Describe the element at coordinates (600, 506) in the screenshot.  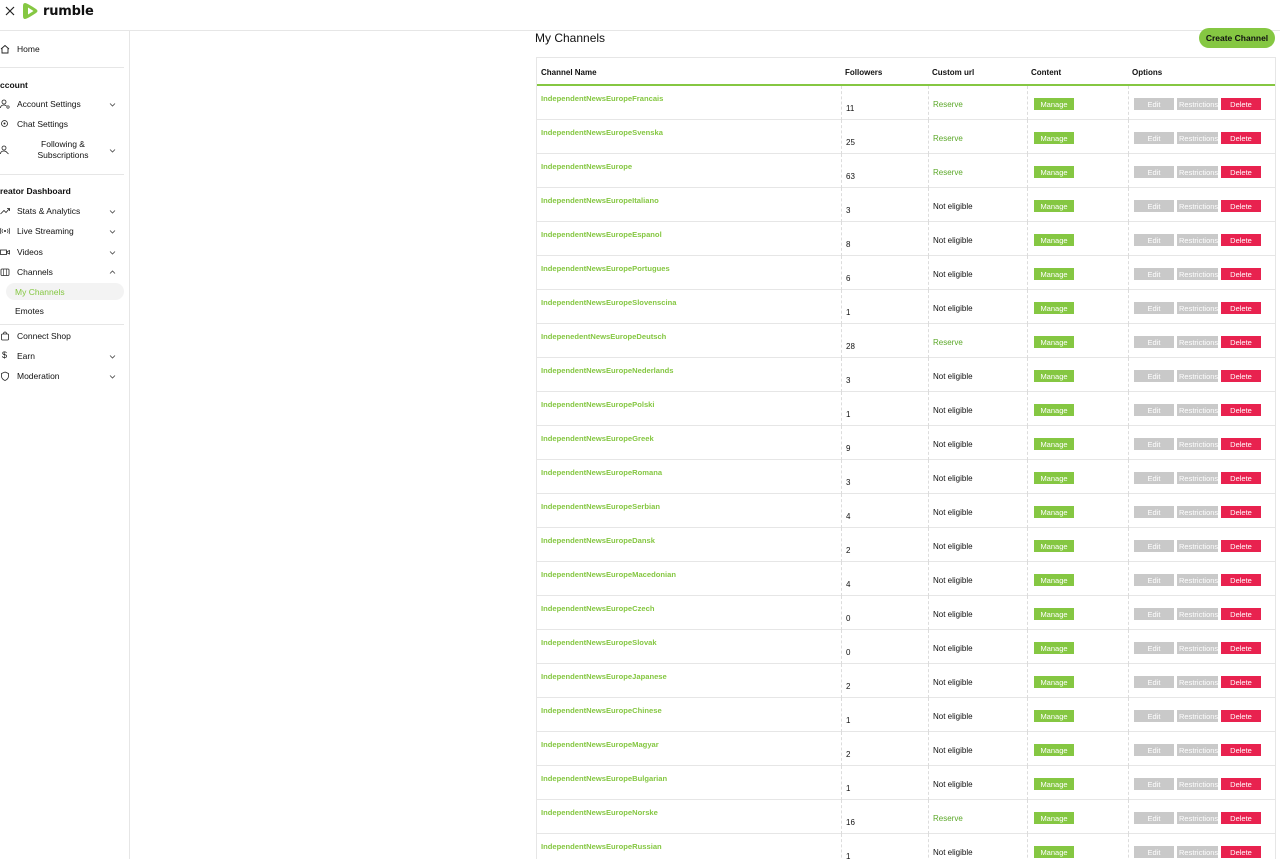
I see `channel-name-link: IndependentNewsEuropeSerbian` at that location.